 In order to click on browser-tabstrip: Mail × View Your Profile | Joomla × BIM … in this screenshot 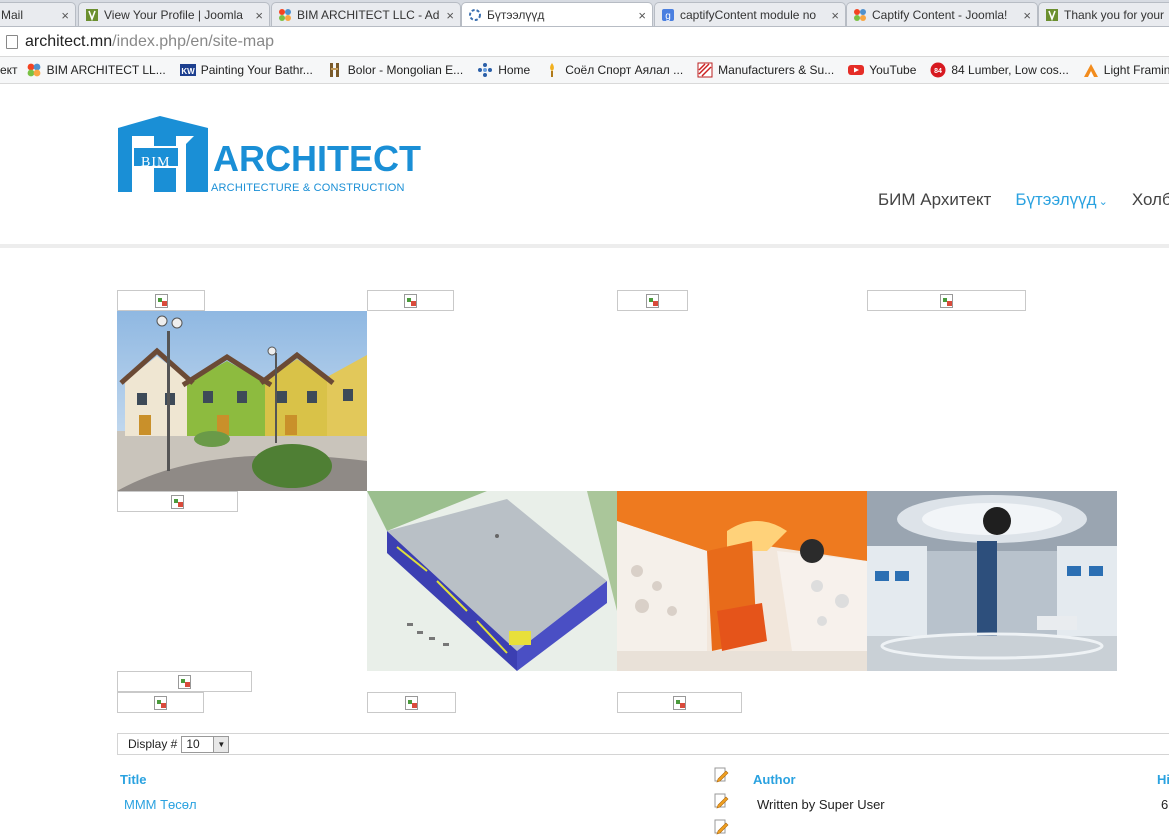, I will do `click(584, 13)`.